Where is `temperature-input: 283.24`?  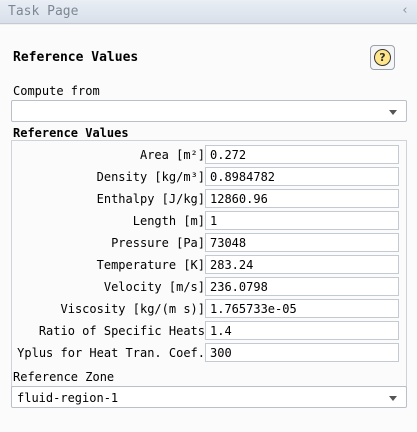
temperature-input: 283.24 is located at coordinates (302, 264).